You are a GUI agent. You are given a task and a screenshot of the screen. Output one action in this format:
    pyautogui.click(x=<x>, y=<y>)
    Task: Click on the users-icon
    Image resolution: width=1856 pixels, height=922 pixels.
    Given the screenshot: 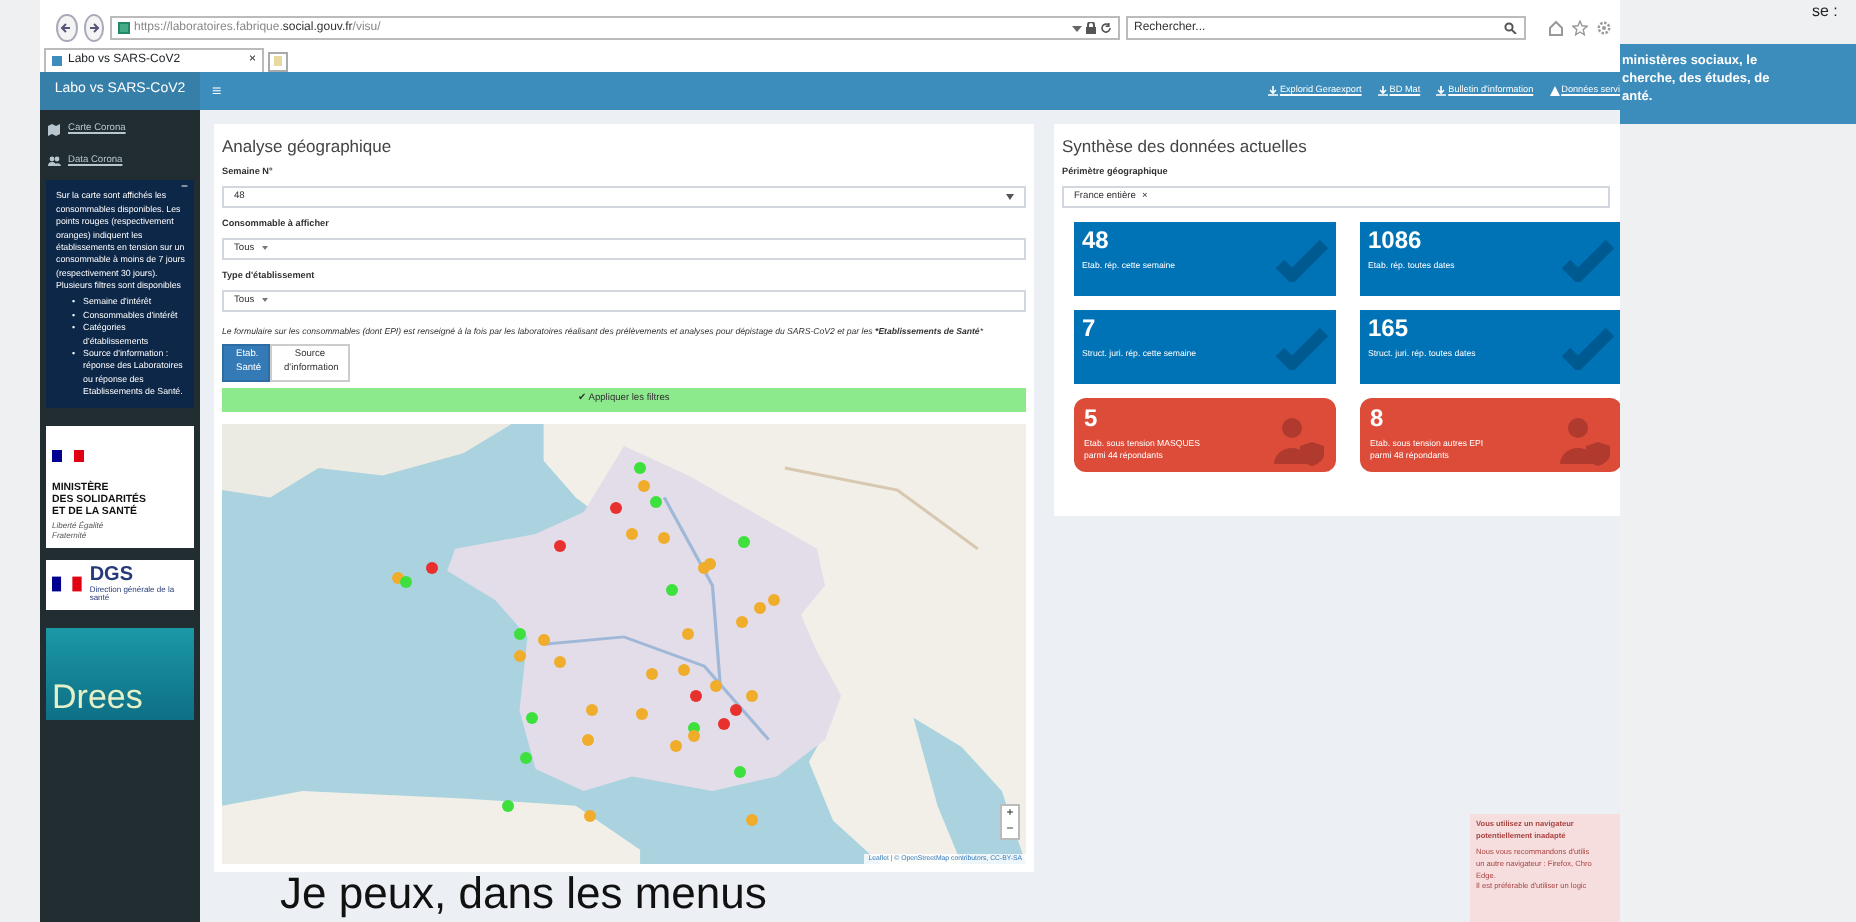 What is the action you would take?
    pyautogui.click(x=55, y=161)
    